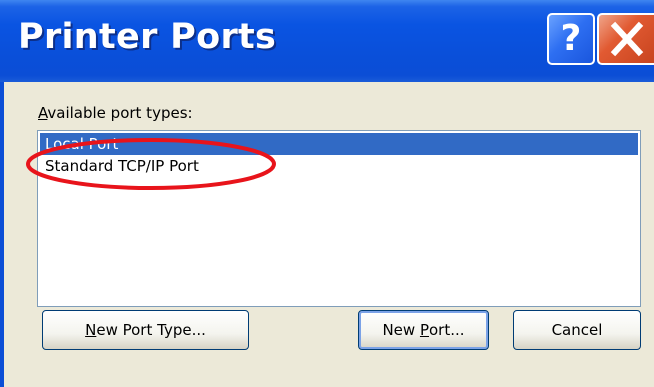  What do you see at coordinates (151, 164) in the screenshot?
I see `annotation-ellipse` at bounding box center [151, 164].